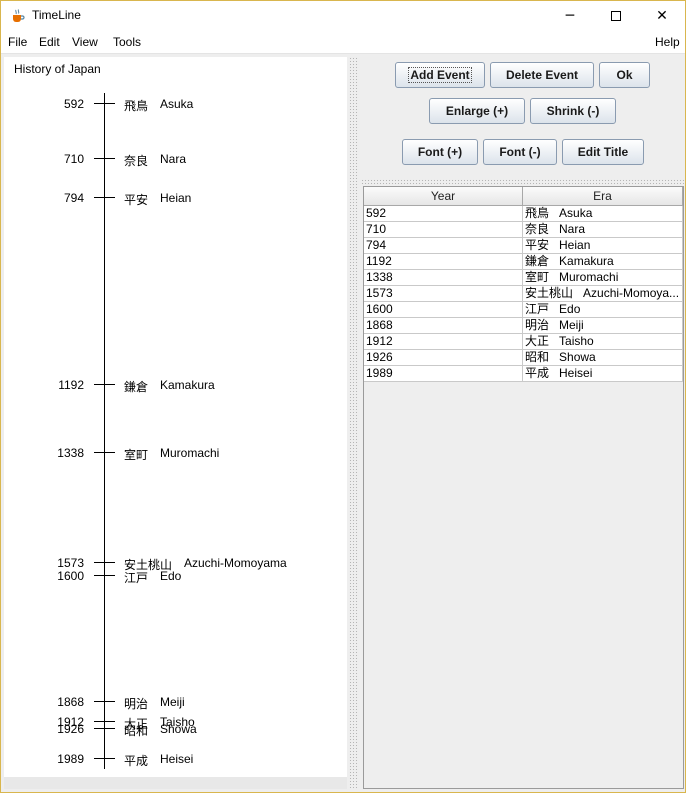  I want to click on delete-event-label: Delete Event, so click(542, 75).